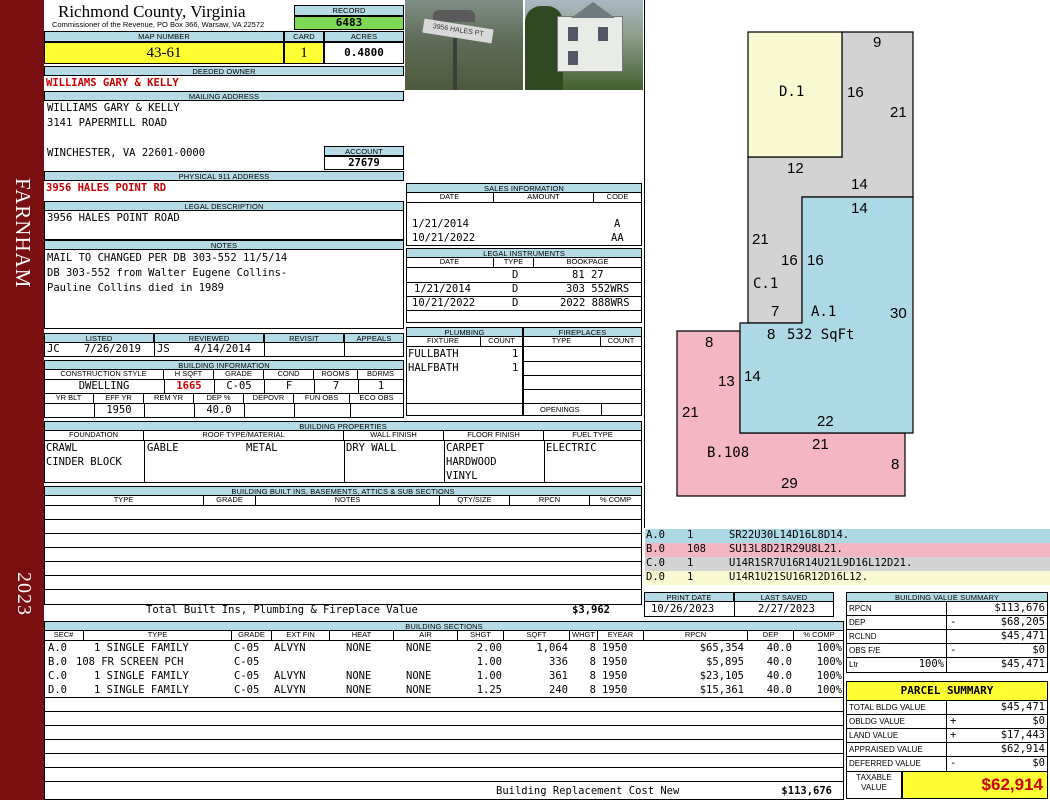 The image size is (1050, 800). I want to click on bs-cell: 1 SINGLE FAMILY, so click(141, 690).